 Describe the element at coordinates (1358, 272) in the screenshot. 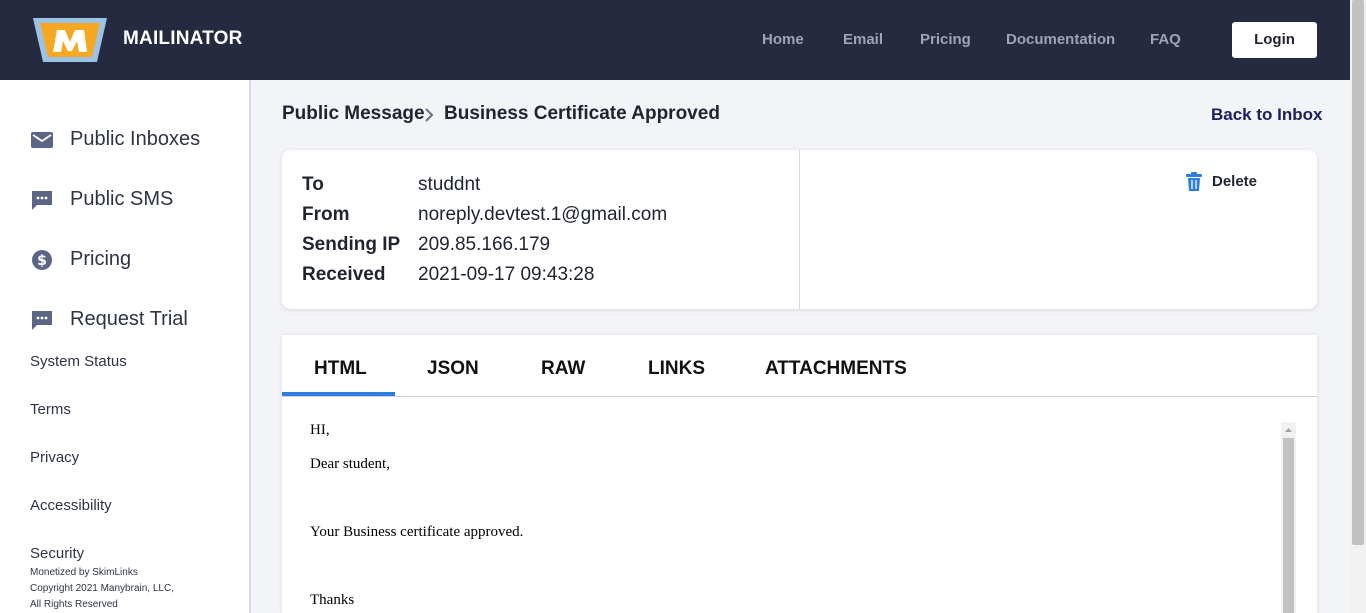

I see `page-scrollbar-thumb` at that location.